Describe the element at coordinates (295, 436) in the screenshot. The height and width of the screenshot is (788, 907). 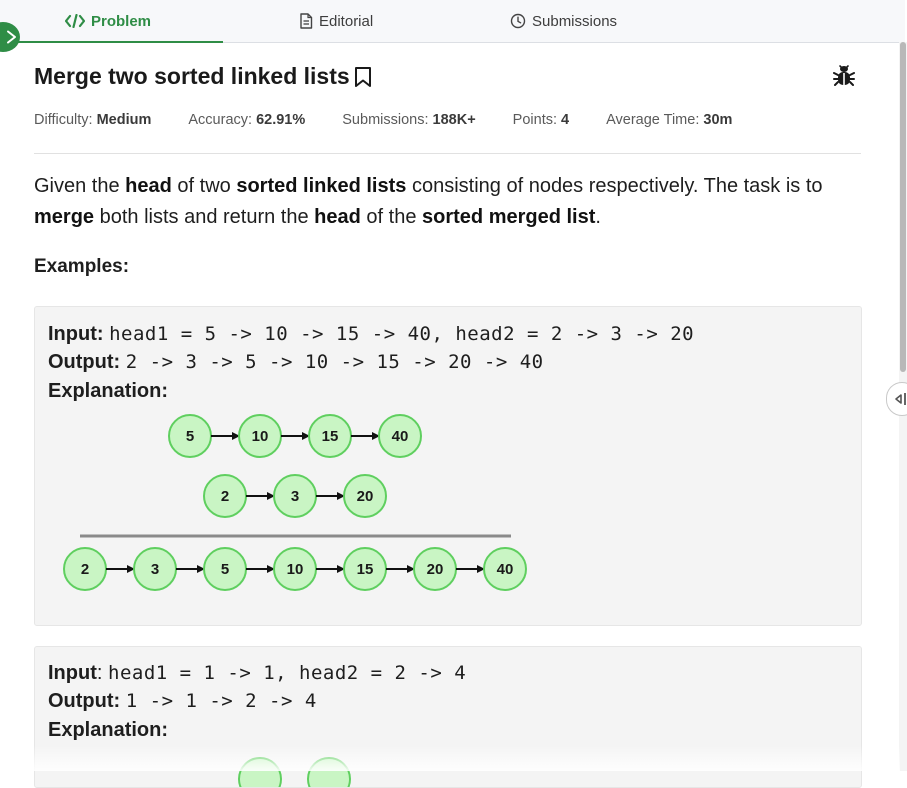
I see `list1-row: 5 10 15 40` at that location.